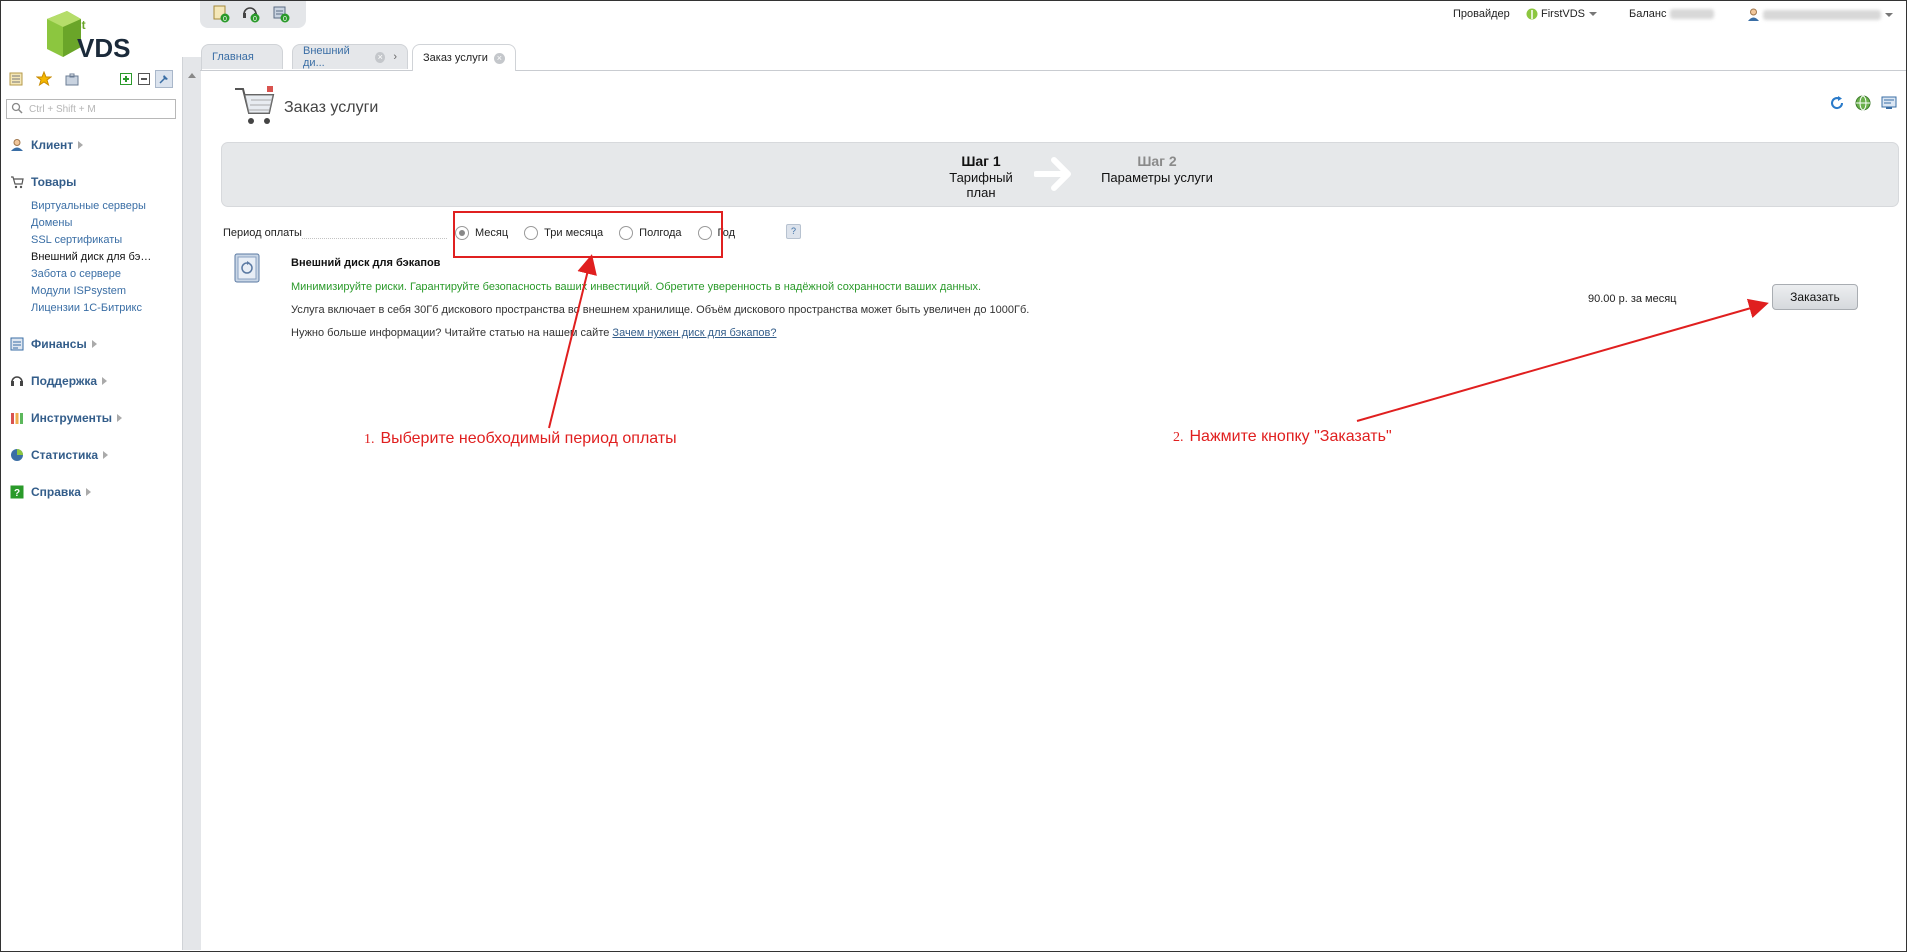  What do you see at coordinates (1158, 341) in the screenshot?
I see `annotation-arrows` at bounding box center [1158, 341].